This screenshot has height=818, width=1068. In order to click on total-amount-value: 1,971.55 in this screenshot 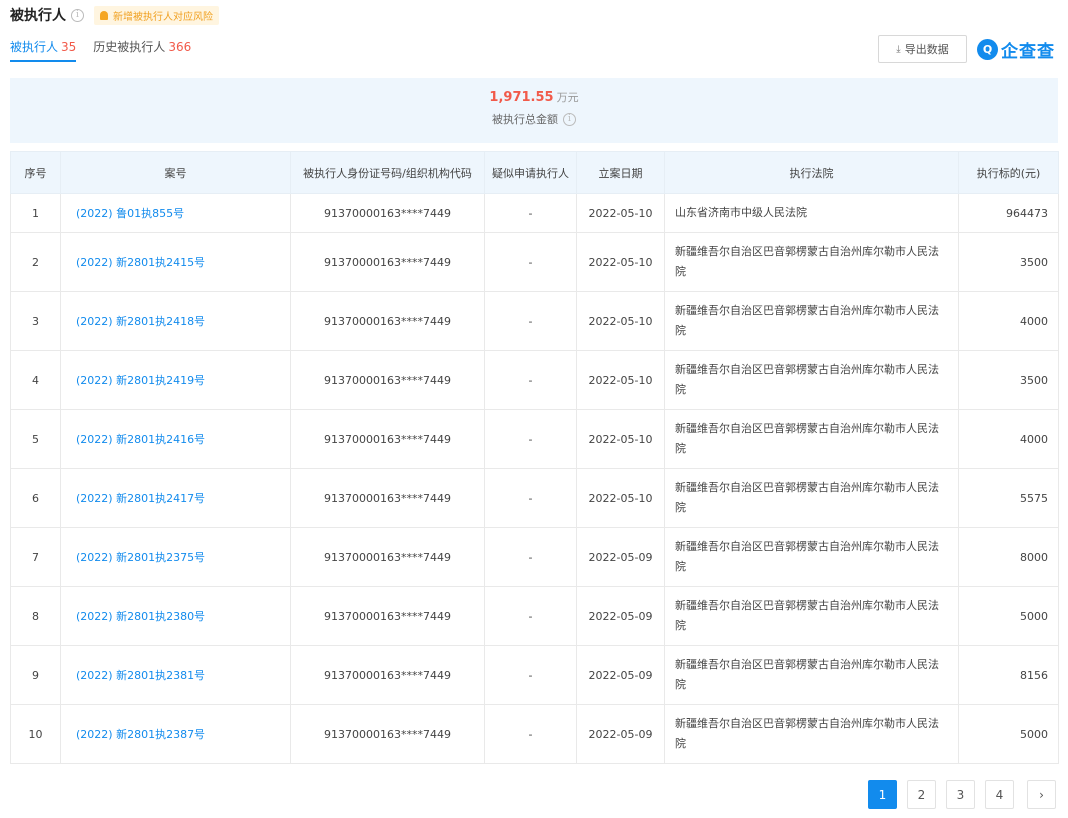, I will do `click(521, 97)`.